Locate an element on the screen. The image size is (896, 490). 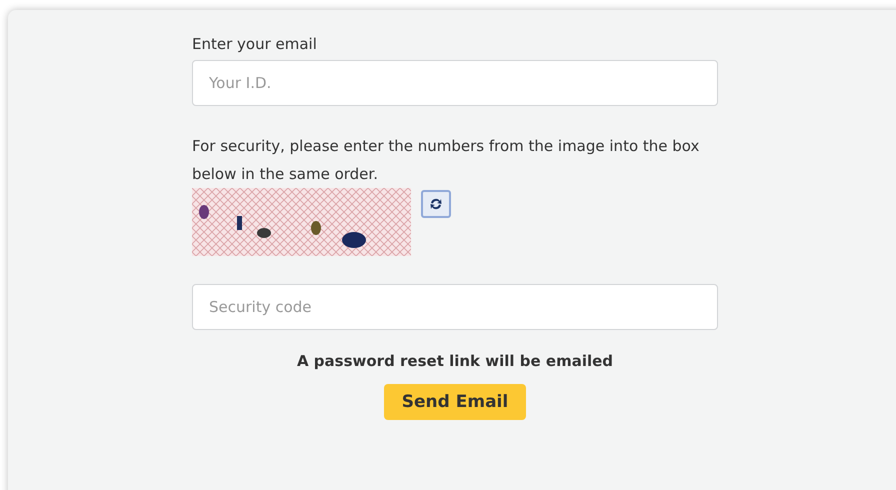
security-instructions: For security, please enter the numbers from the image into the box below in the same order. is located at coordinates (446, 160).